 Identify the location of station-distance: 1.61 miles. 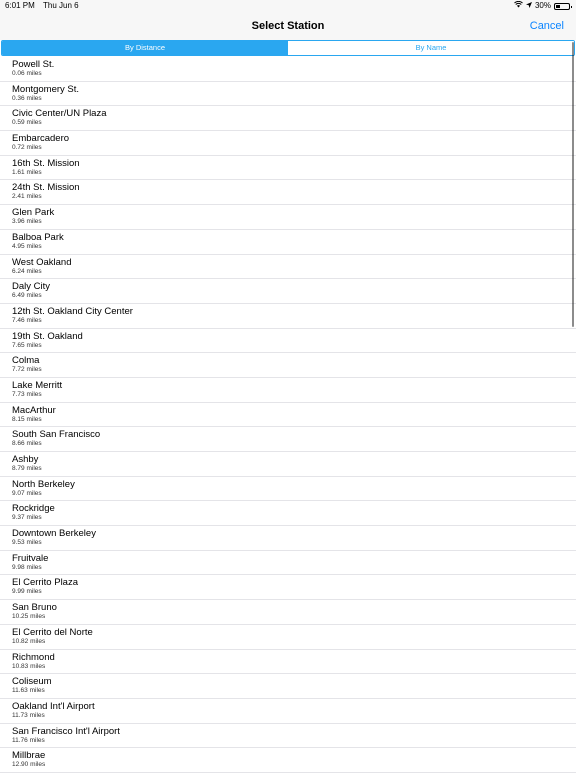
(27, 172).